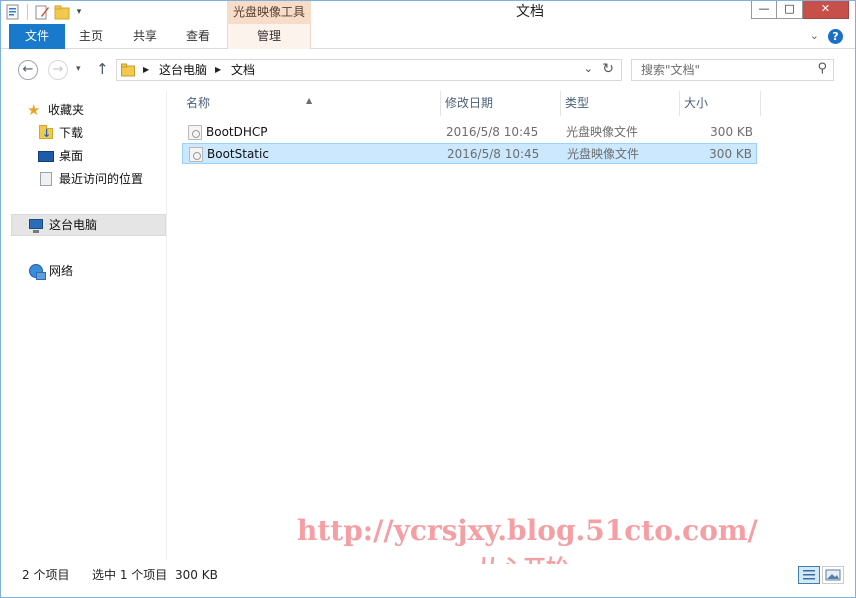 The image size is (856, 598). Describe the element at coordinates (46, 179) in the screenshot. I see `recent-places-icon` at that location.